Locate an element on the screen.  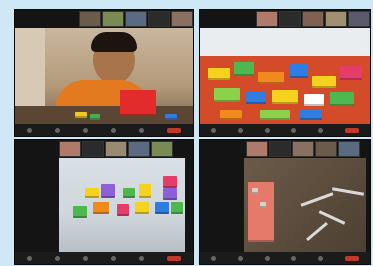
white-brick is located at coordinates (314, 100).